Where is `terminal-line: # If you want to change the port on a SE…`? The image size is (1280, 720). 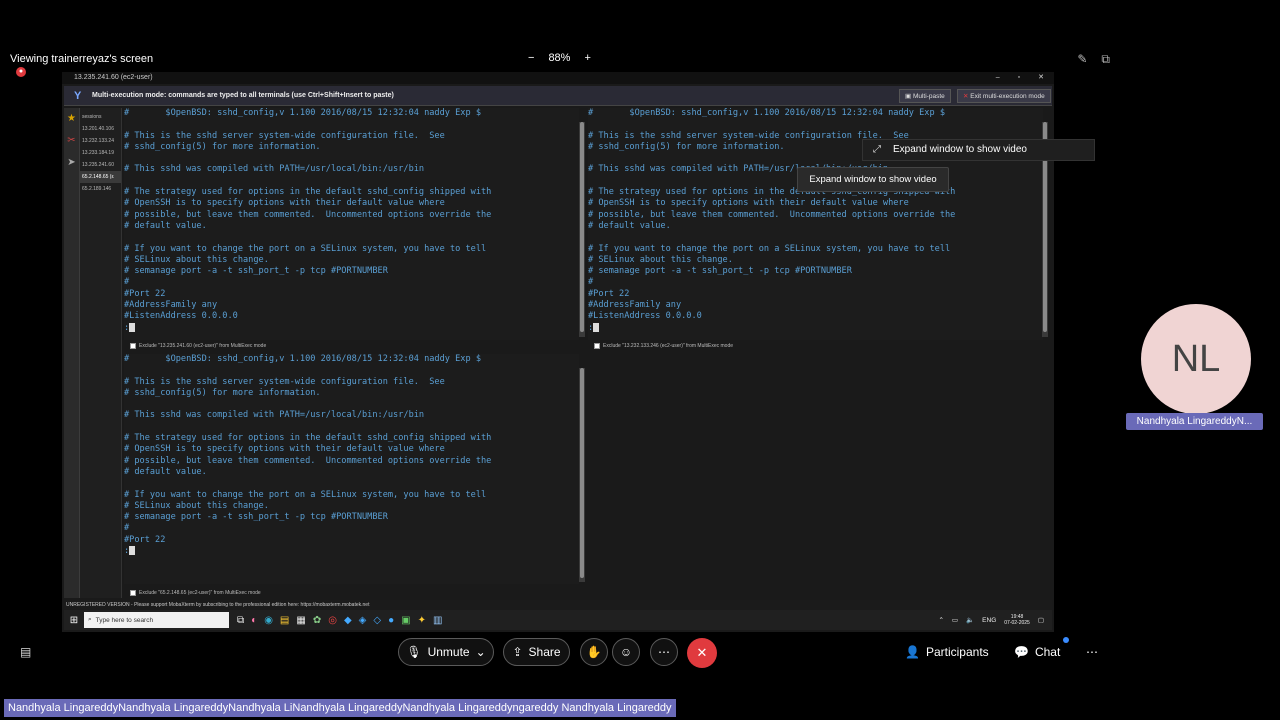
terminal-line: # If you want to change the port on a SE… is located at coordinates (305, 494).